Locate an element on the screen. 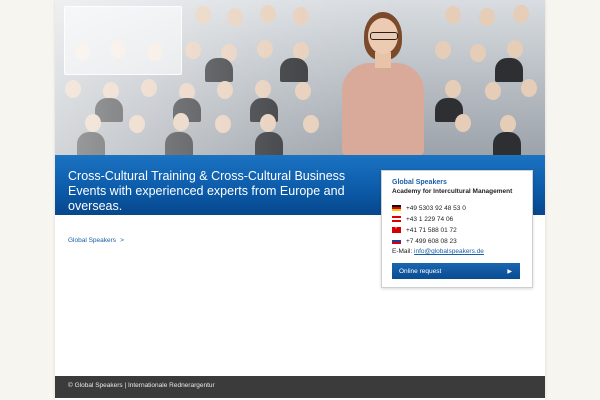 The width and height of the screenshot is (600, 400). austria-flag-icon is located at coordinates (396, 219).